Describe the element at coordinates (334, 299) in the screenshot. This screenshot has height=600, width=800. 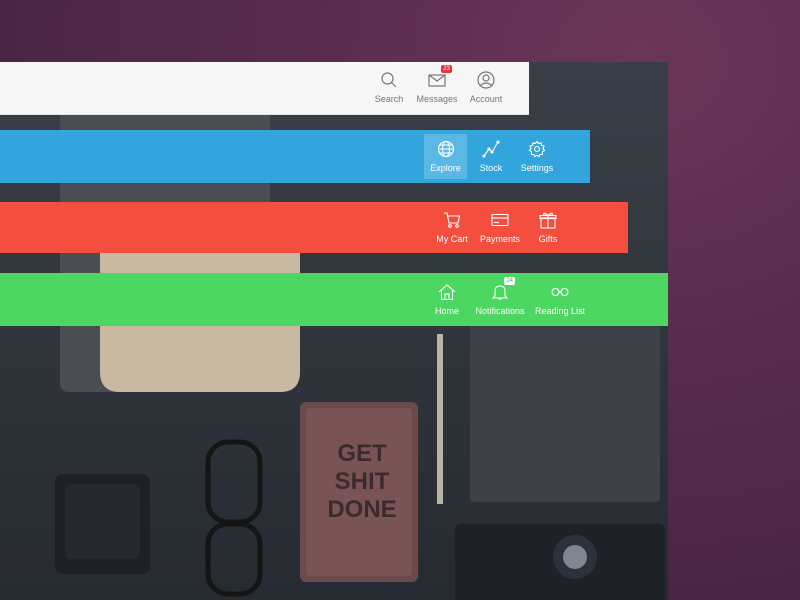
I see `green-nav-bar: Home 24 Notifications Reading List` at that location.